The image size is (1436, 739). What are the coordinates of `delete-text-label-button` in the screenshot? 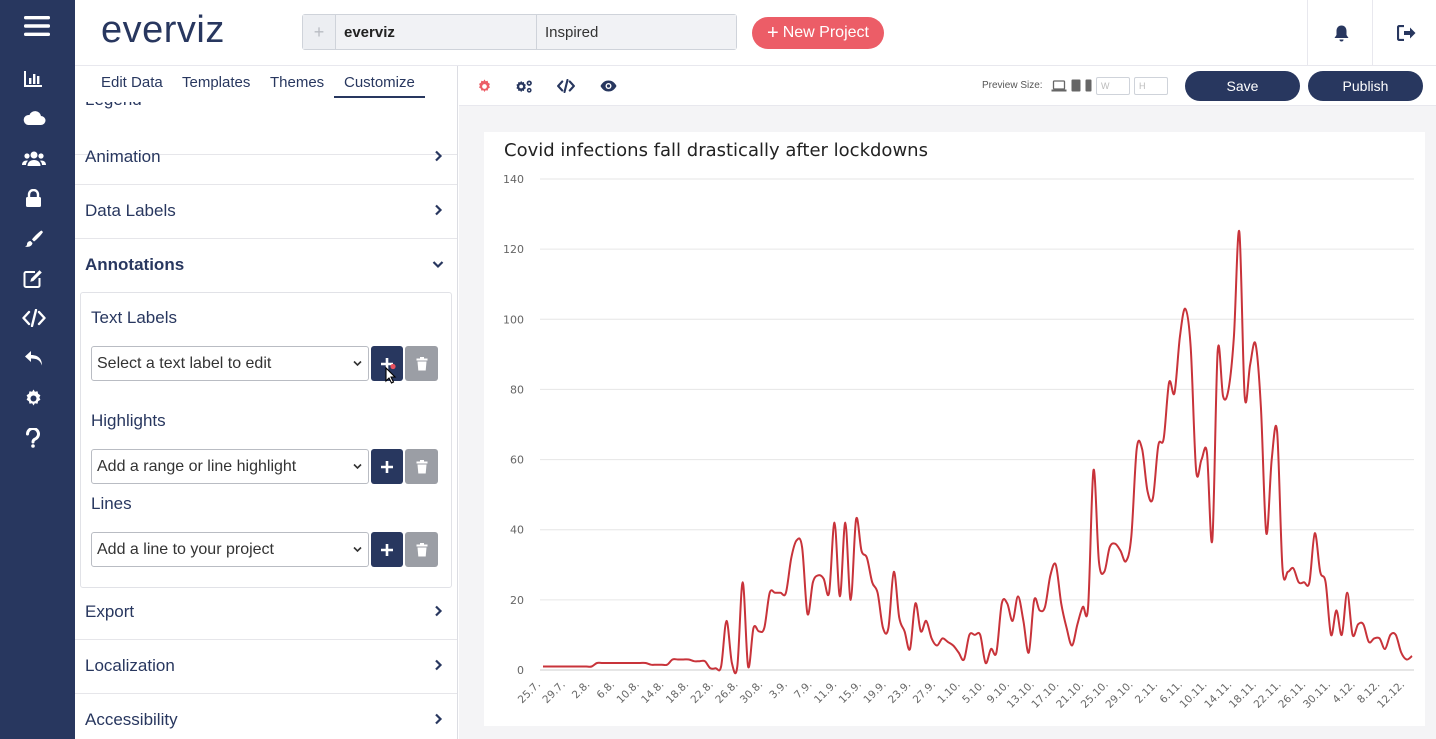 It's located at (421, 363).